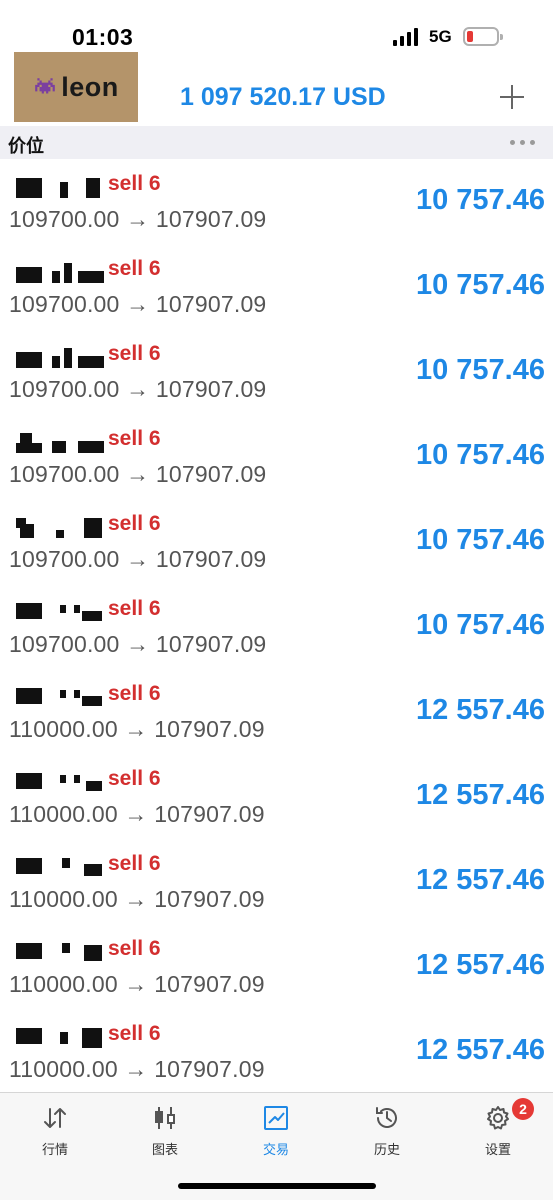  What do you see at coordinates (103, 37) in the screenshot?
I see `status-time: 01:03` at bounding box center [103, 37].